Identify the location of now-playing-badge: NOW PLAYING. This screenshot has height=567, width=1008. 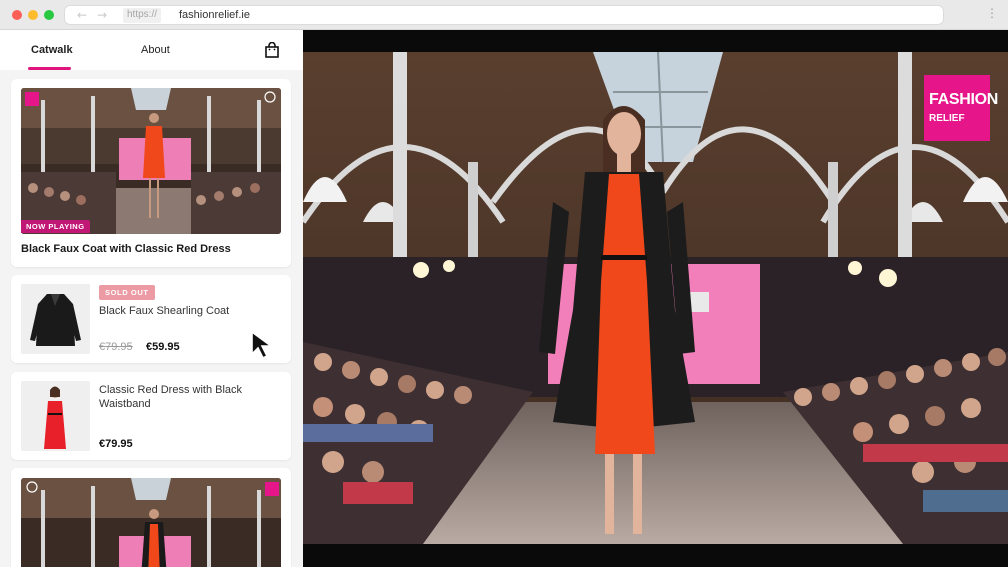
(55, 226).